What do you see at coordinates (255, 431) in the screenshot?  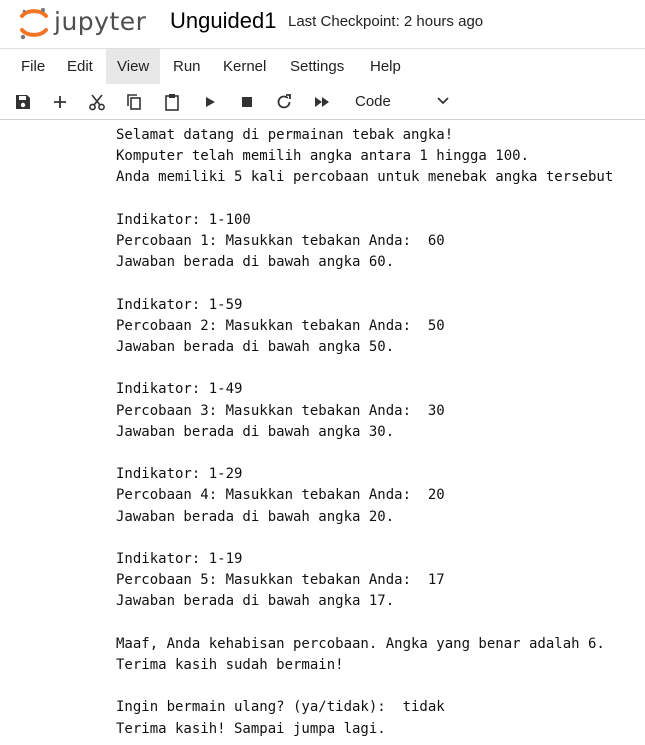 I see `output-line: Jawaban berada di bawah angka 30.` at bounding box center [255, 431].